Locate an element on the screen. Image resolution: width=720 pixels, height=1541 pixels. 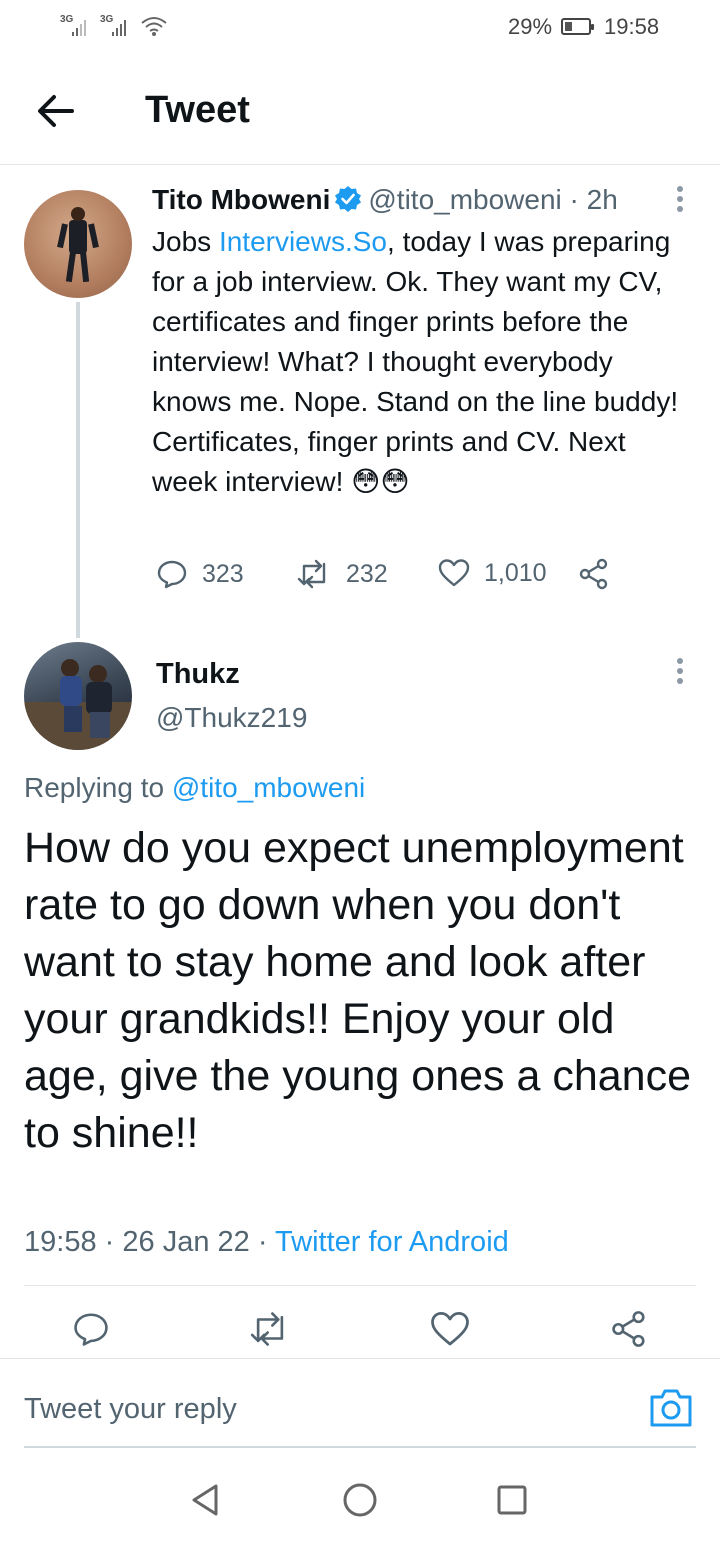
parent-tweet-actions: 323 232 1,010 is located at coordinates (392, 578).